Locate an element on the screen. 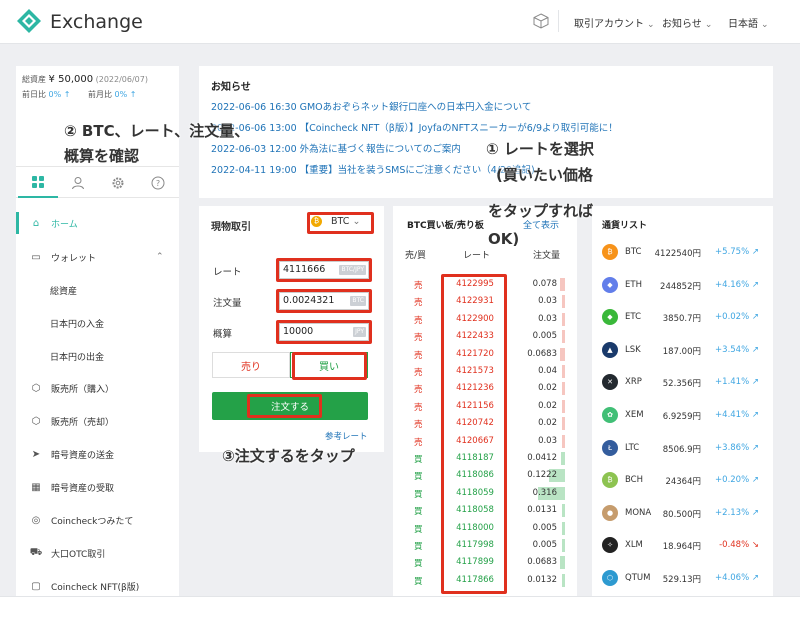  sidebar-item-label: ホーム is located at coordinates (64, 224).